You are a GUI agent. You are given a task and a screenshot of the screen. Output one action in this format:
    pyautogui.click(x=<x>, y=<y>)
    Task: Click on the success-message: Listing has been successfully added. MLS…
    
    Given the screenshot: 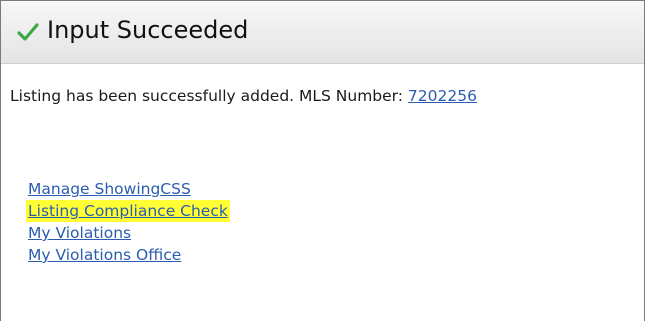 What is the action you would take?
    pyautogui.click(x=243, y=96)
    